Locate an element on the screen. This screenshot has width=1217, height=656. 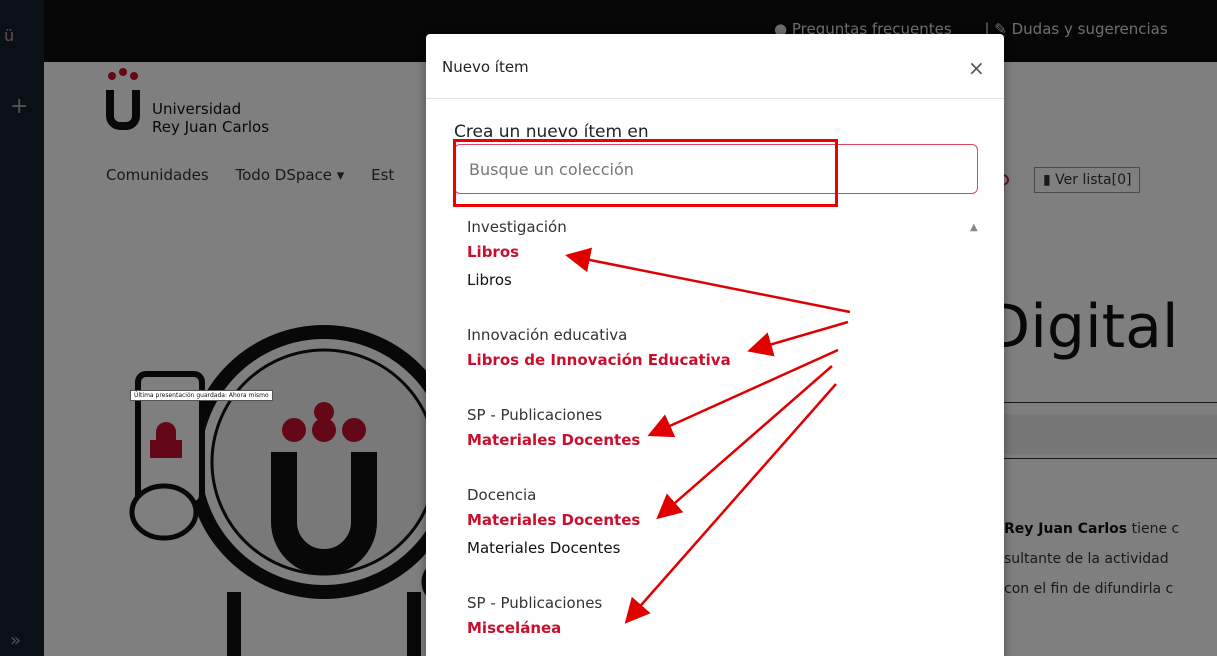
collection-item: Libros de Innovación Educativa is located at coordinates (722, 360).